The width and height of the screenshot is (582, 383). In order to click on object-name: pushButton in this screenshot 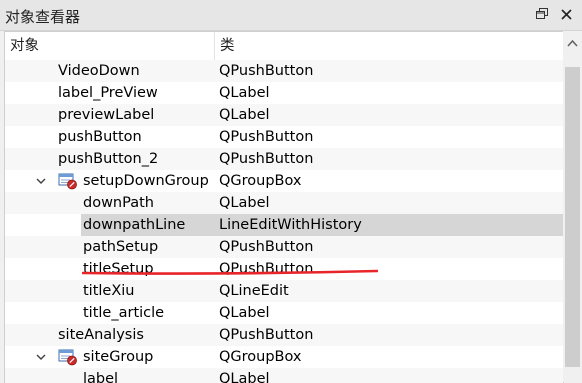, I will do `click(100, 137)`.